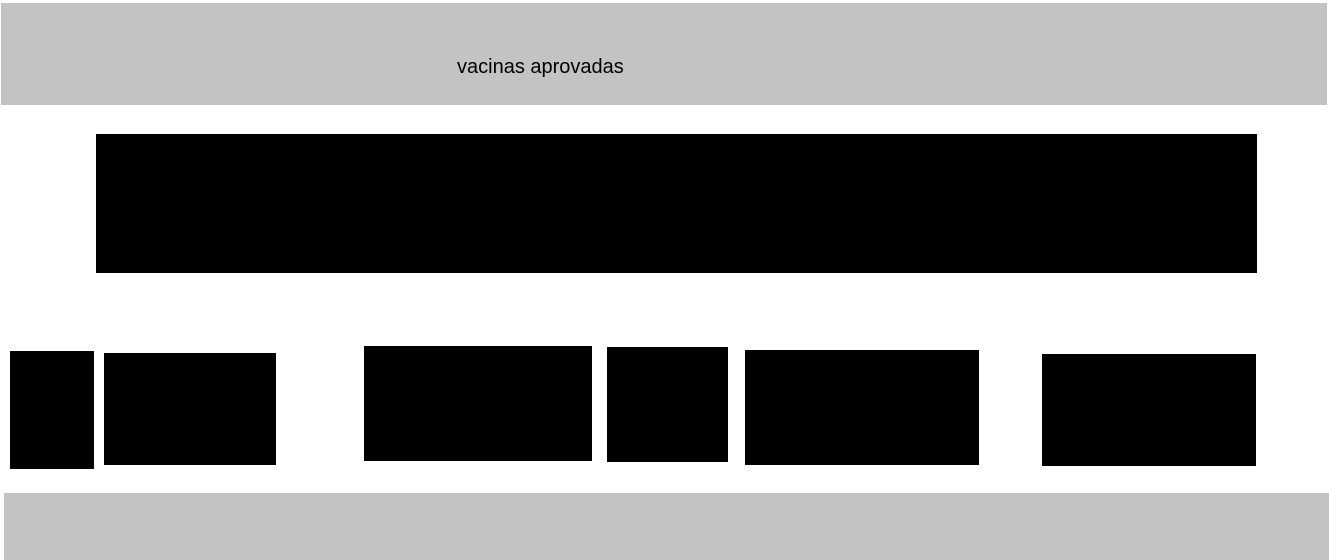 The image size is (1329, 560). Describe the element at coordinates (540, 67) in the screenshot. I see `page-title: vacinas aprovadas` at that location.